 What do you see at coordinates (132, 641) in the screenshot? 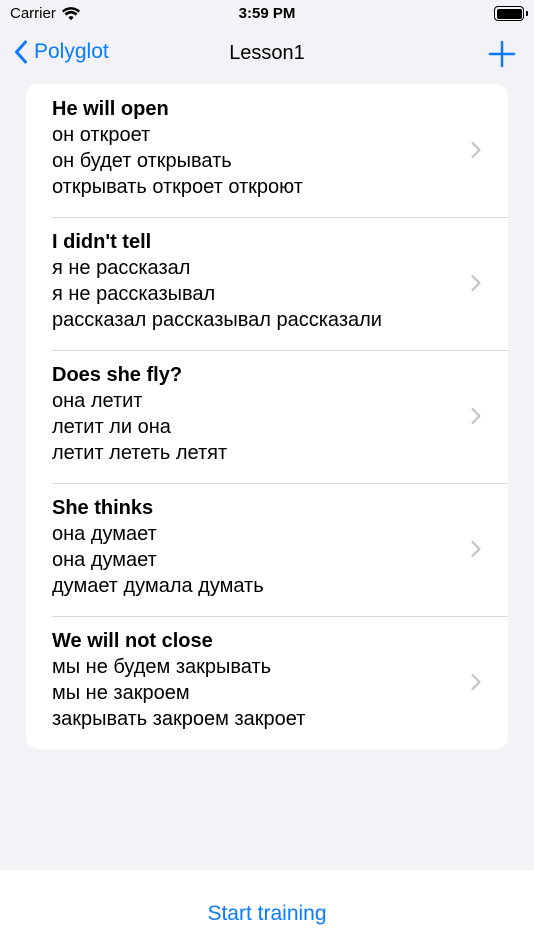
I see `item-title: We will not close` at bounding box center [132, 641].